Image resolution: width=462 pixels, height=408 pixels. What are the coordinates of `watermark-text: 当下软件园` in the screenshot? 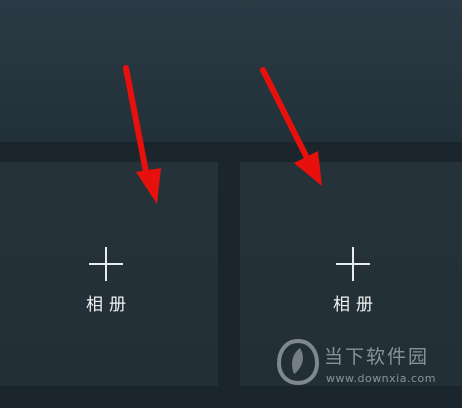 It's located at (377, 357).